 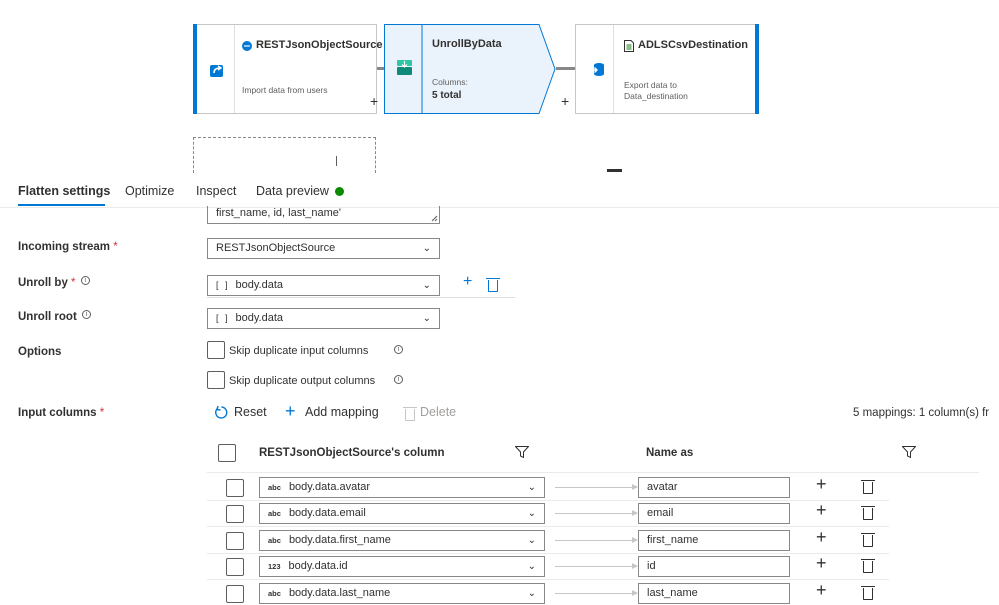 What do you see at coordinates (285, 90) in the screenshot?
I see `node-description: Import data from users` at bounding box center [285, 90].